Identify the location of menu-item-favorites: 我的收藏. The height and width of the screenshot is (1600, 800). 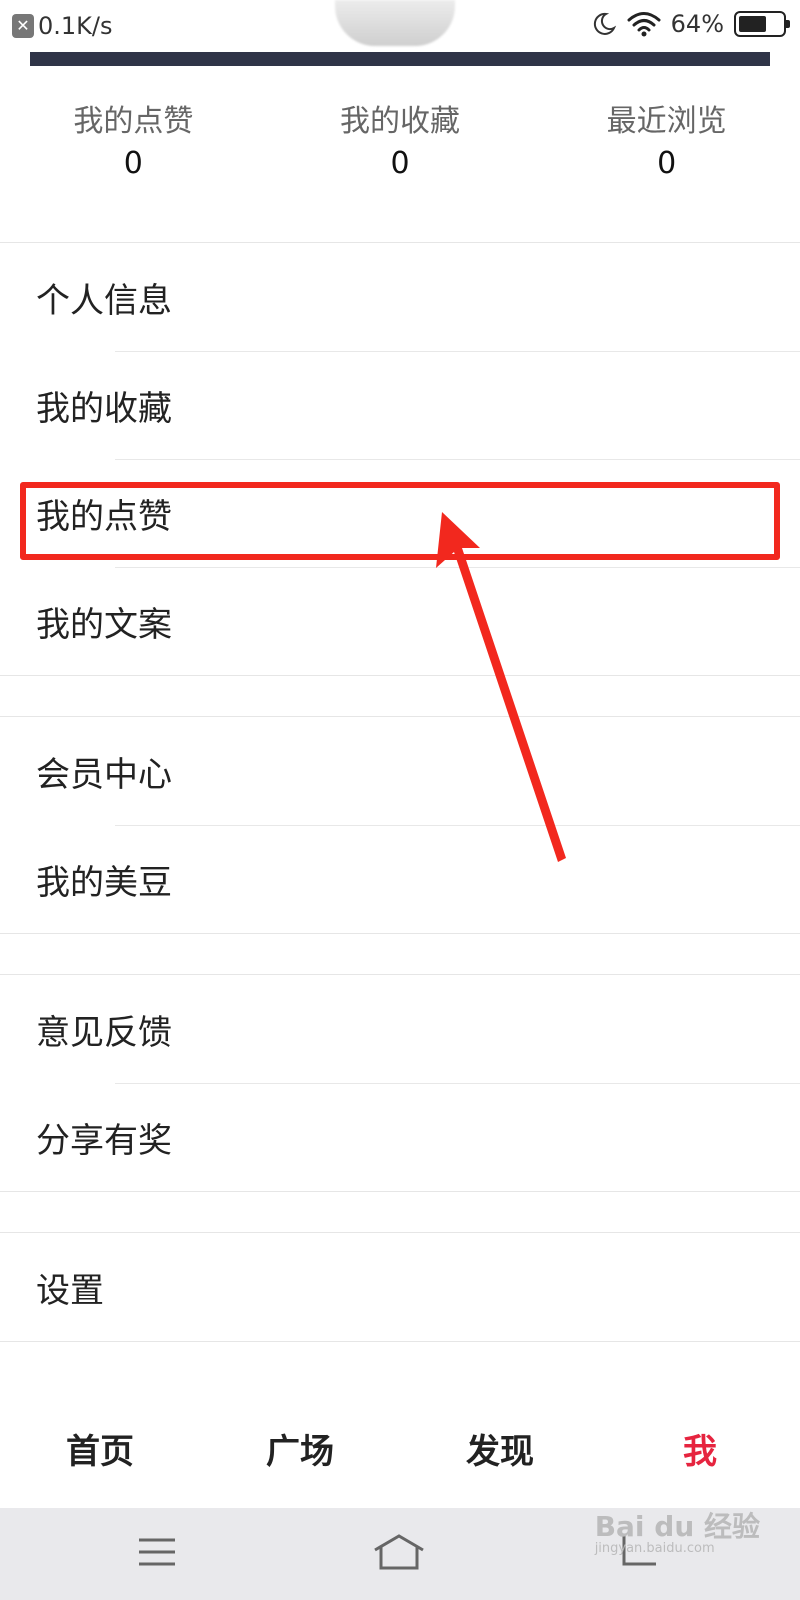
(400, 405).